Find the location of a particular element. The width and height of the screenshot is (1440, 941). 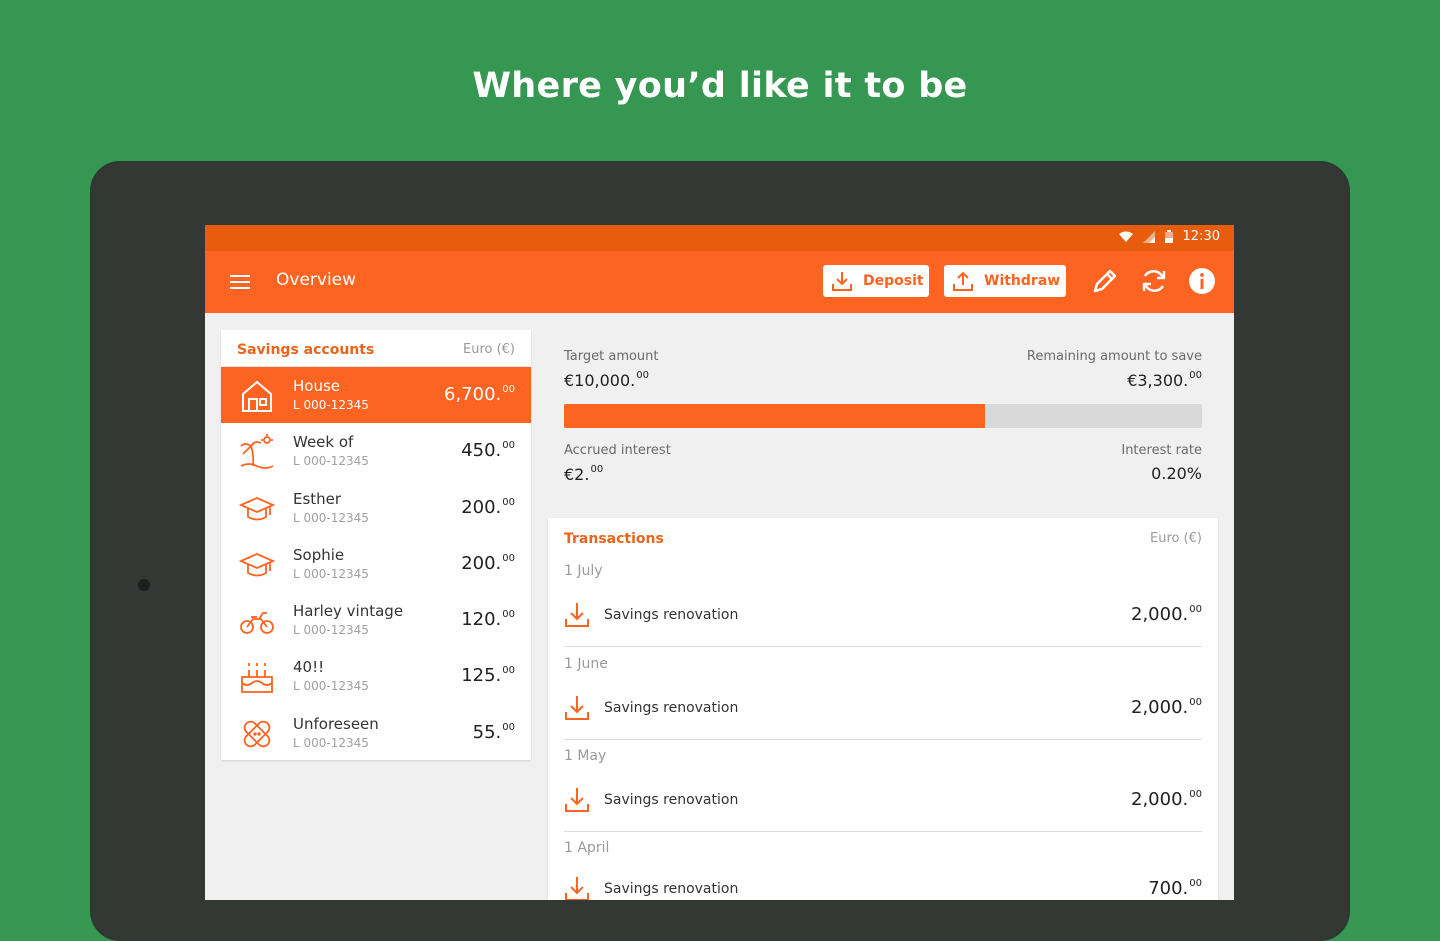

motorcycle-icon is located at coordinates (257, 621).